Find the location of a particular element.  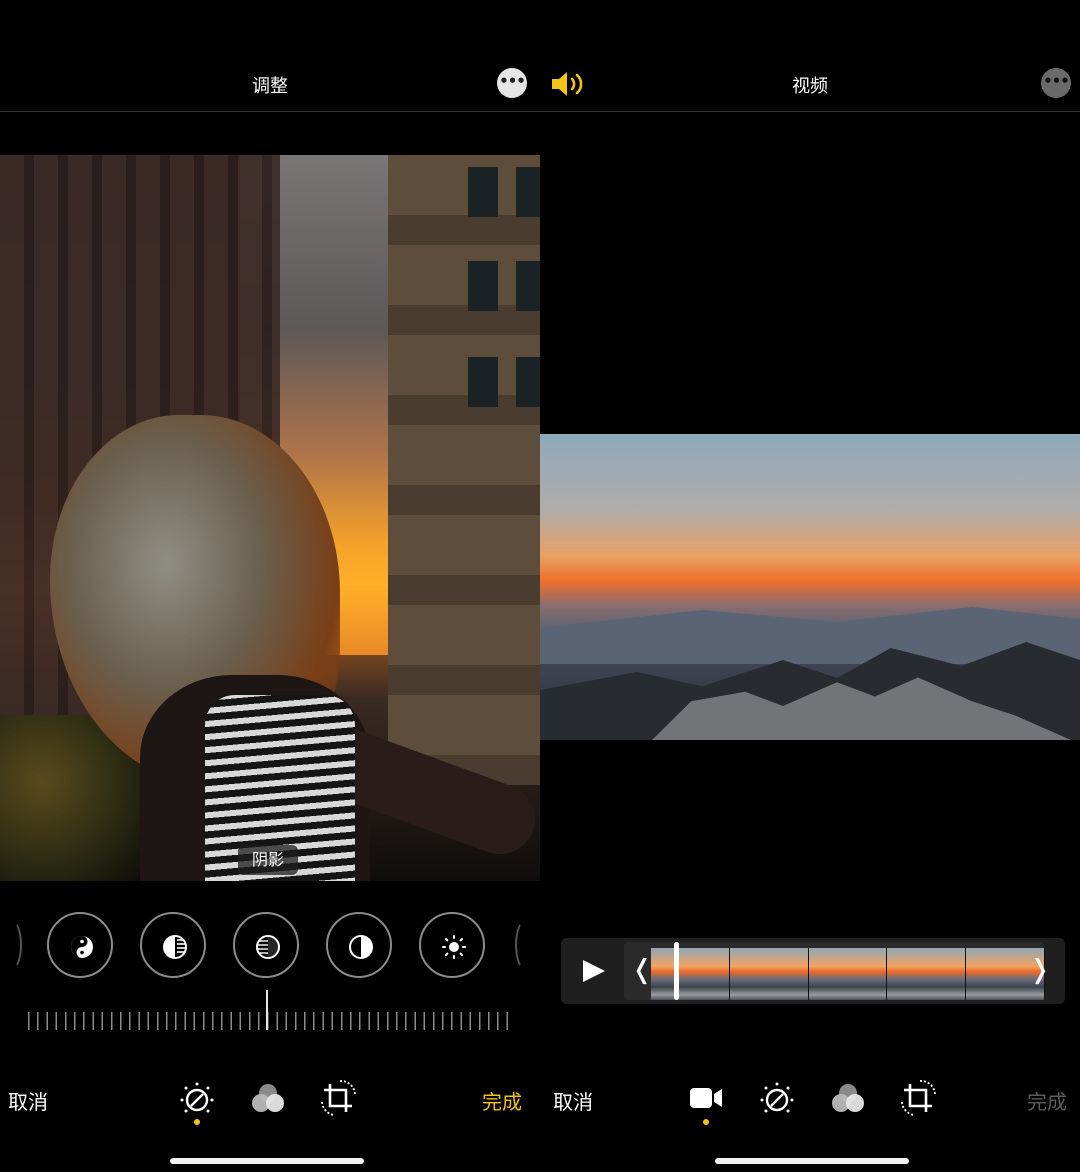

frame-strip is located at coordinates (848, 974).